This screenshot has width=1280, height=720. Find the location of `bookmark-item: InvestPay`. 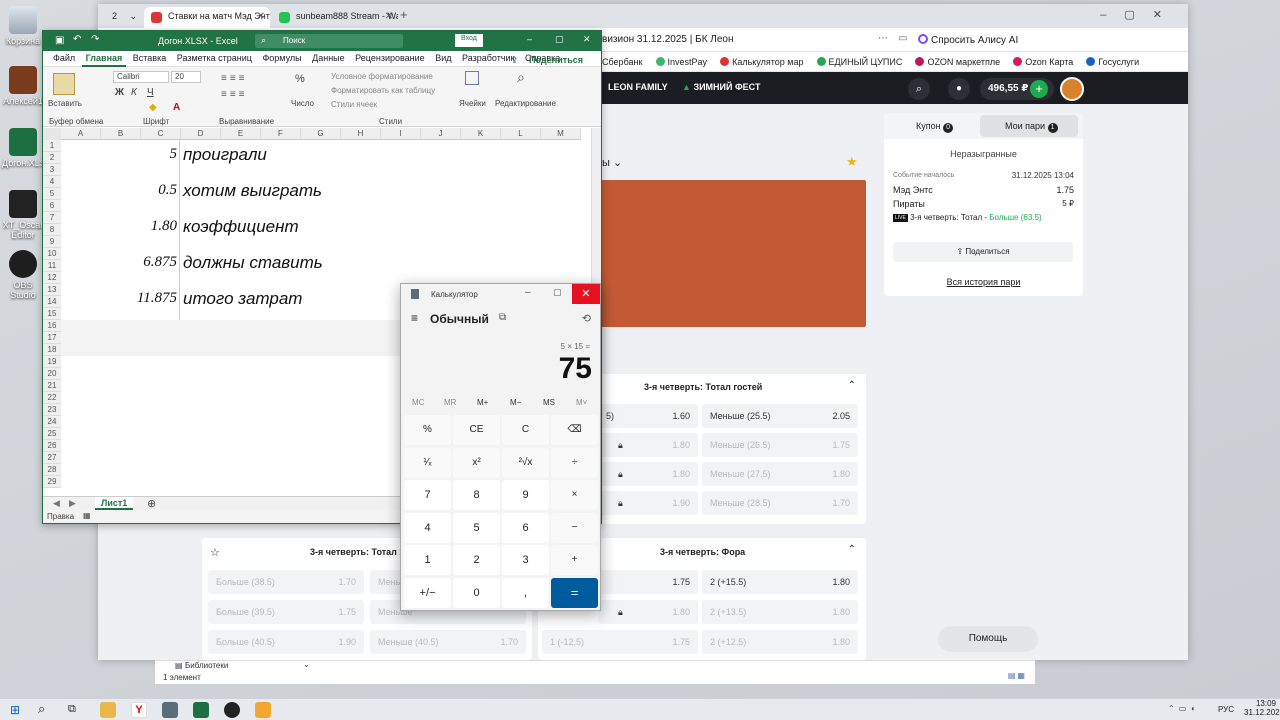

bookmark-item: InvestPay is located at coordinates (681, 62).